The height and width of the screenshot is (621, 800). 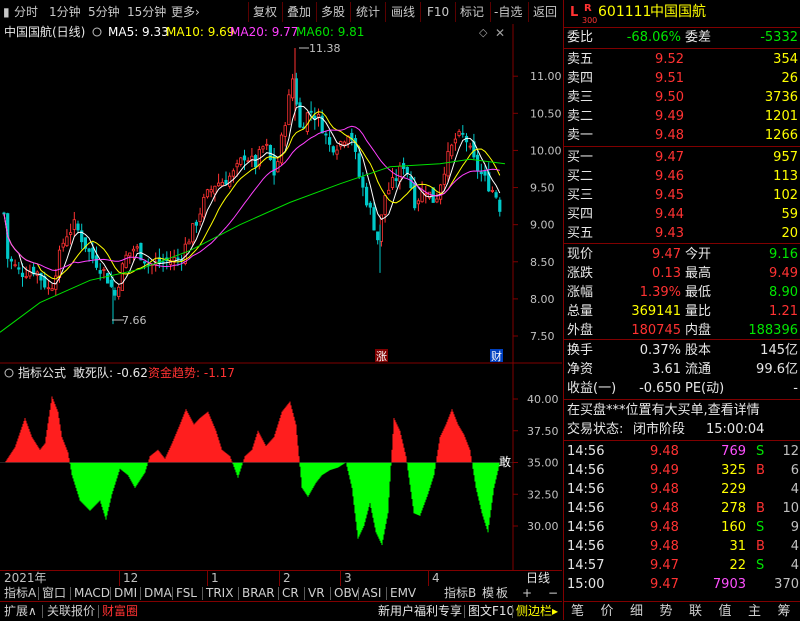 What do you see at coordinates (371, 593) in the screenshot?
I see `indicator-tab: ASI` at bounding box center [371, 593].